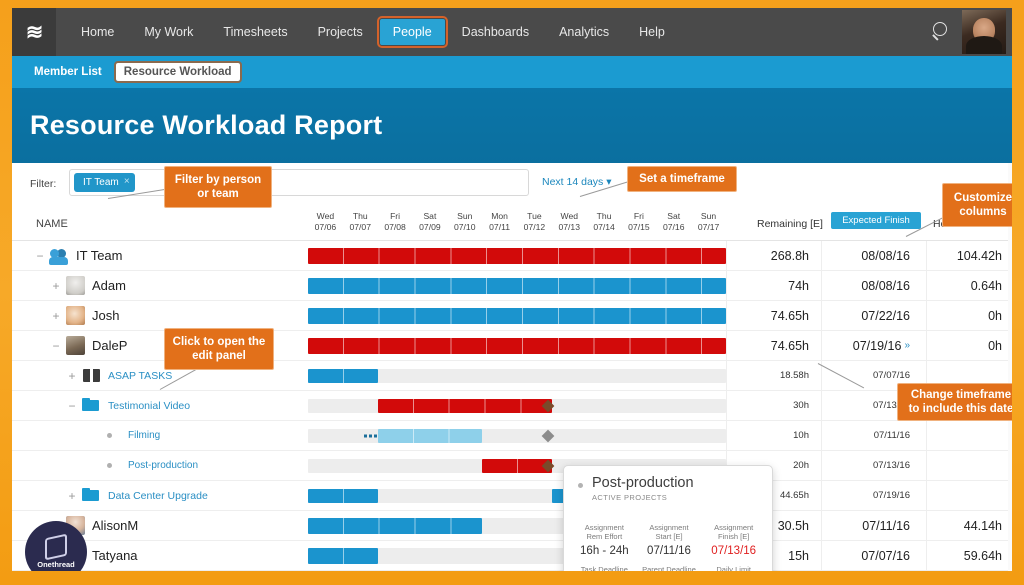 The image size is (1024, 585). Describe the element at coordinates (984, 32) in the screenshot. I see `user-avatar` at that location.